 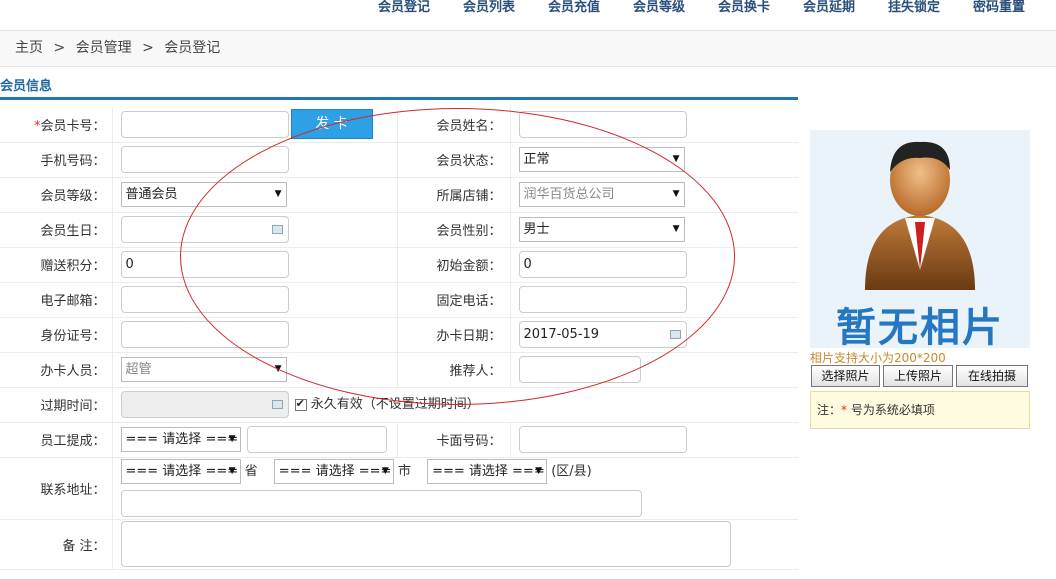 What do you see at coordinates (601, 194) in the screenshot?
I see `store-select: 润华百货总公司 ▼` at bounding box center [601, 194].